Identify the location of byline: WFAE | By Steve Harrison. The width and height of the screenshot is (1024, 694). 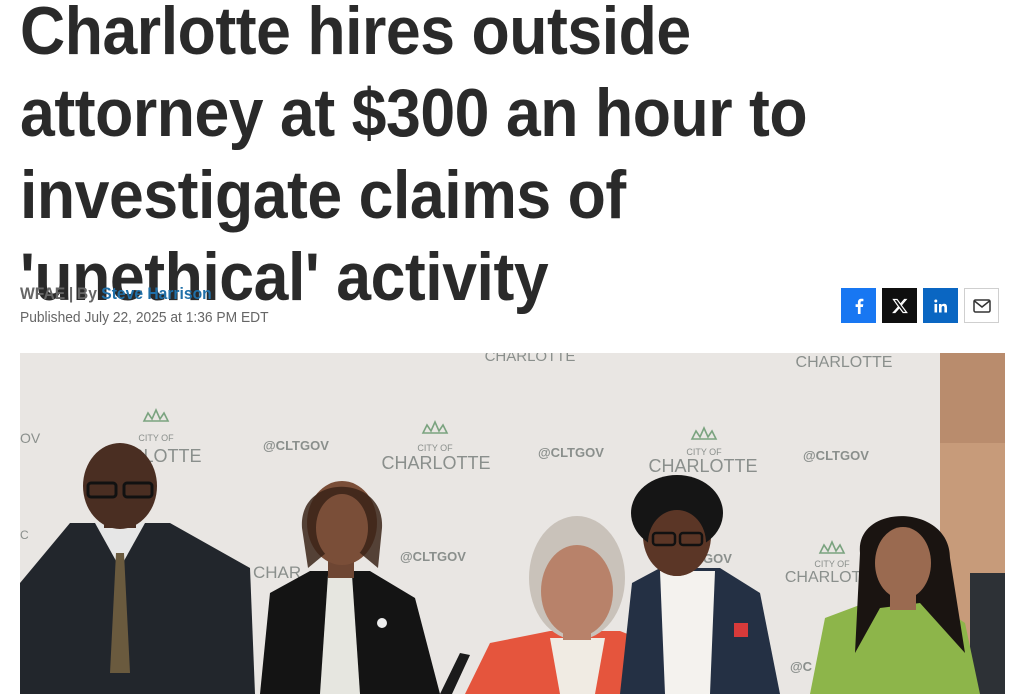
(116, 294).